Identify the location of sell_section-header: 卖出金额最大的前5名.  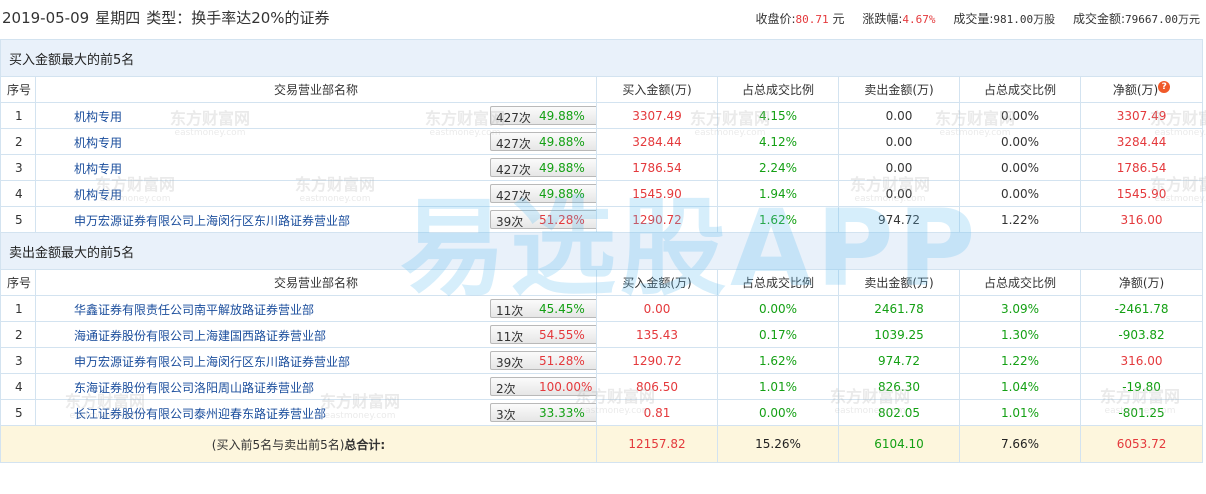
(602, 251).